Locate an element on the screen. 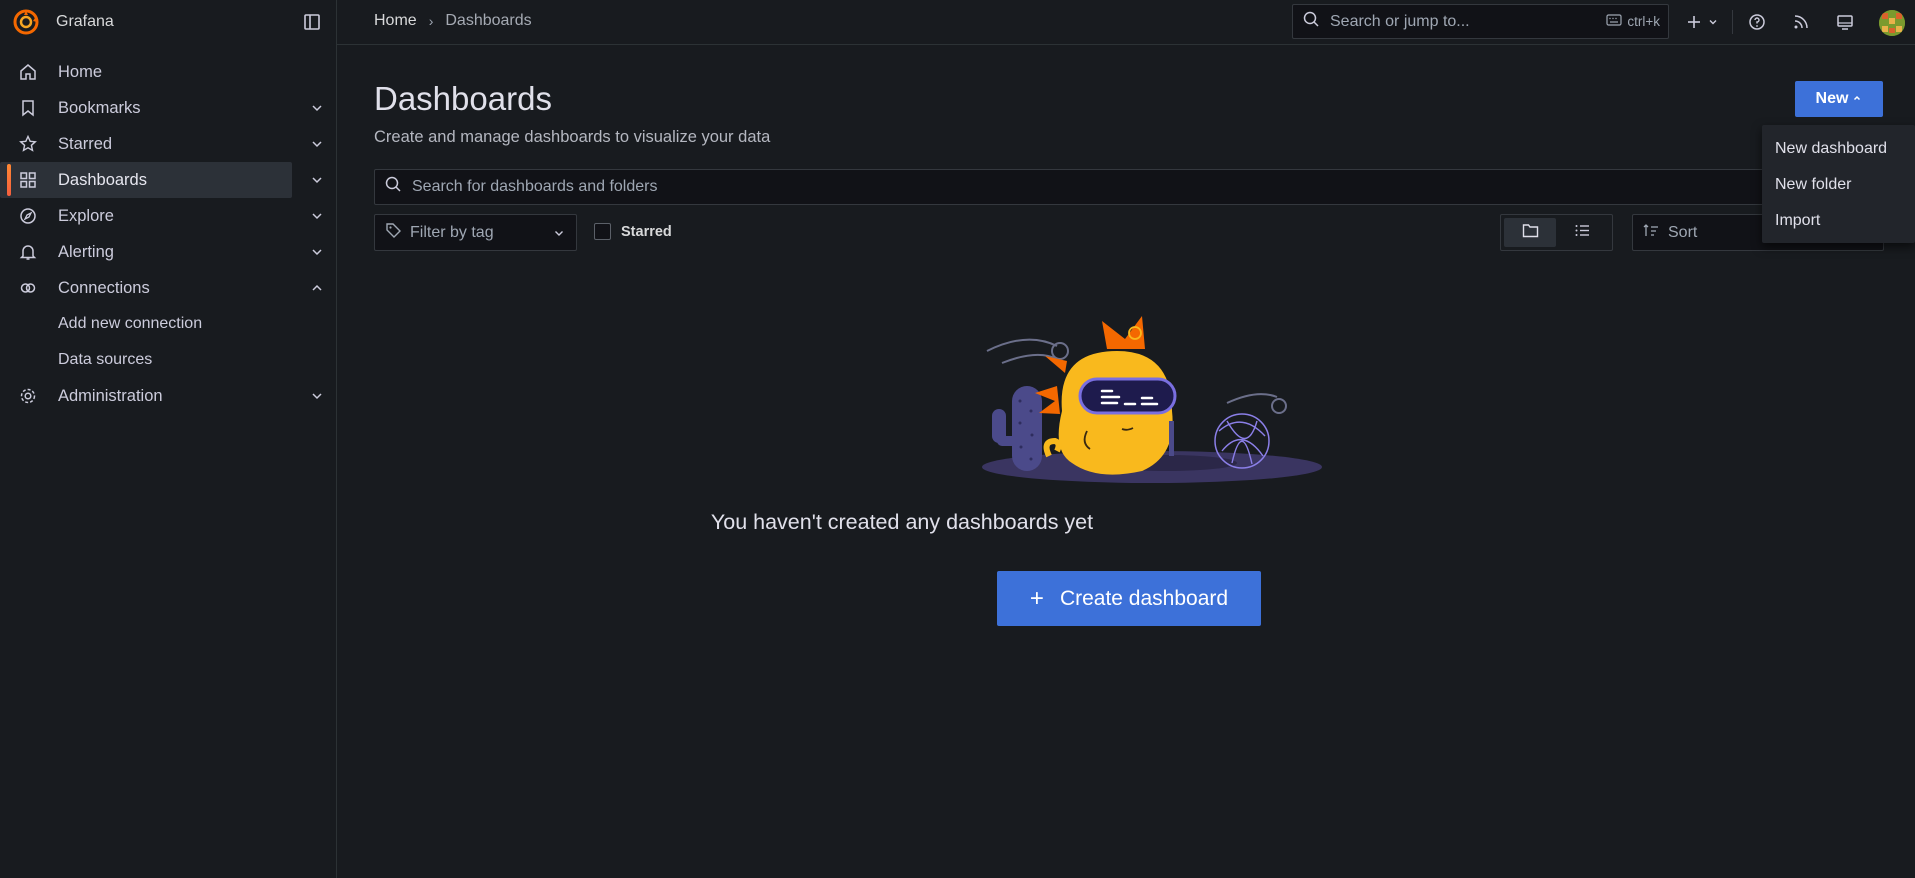 The image size is (1915, 878). starred-filter: Starred is located at coordinates (633, 231).